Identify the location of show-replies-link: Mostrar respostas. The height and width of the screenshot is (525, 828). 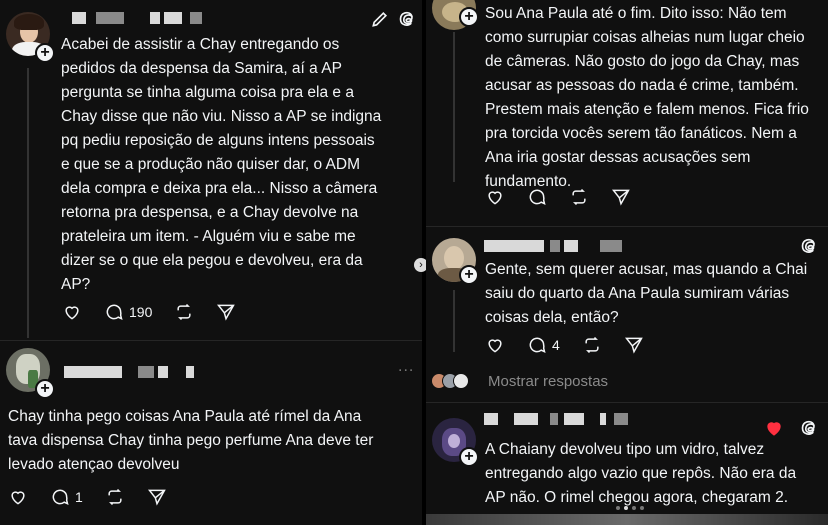
(548, 381).